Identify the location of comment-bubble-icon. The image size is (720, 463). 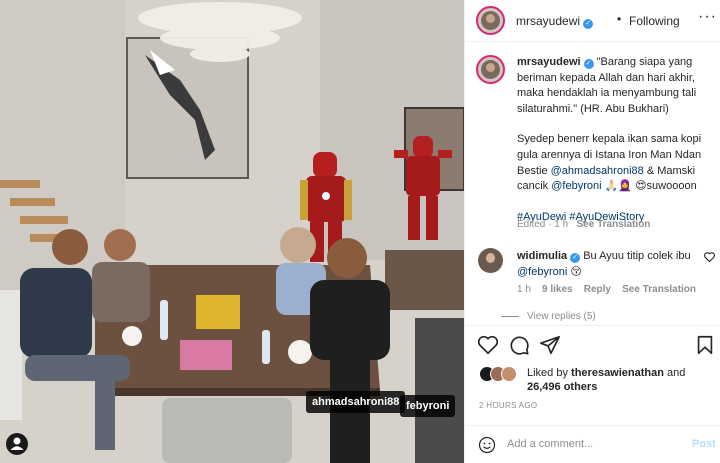
(519, 345).